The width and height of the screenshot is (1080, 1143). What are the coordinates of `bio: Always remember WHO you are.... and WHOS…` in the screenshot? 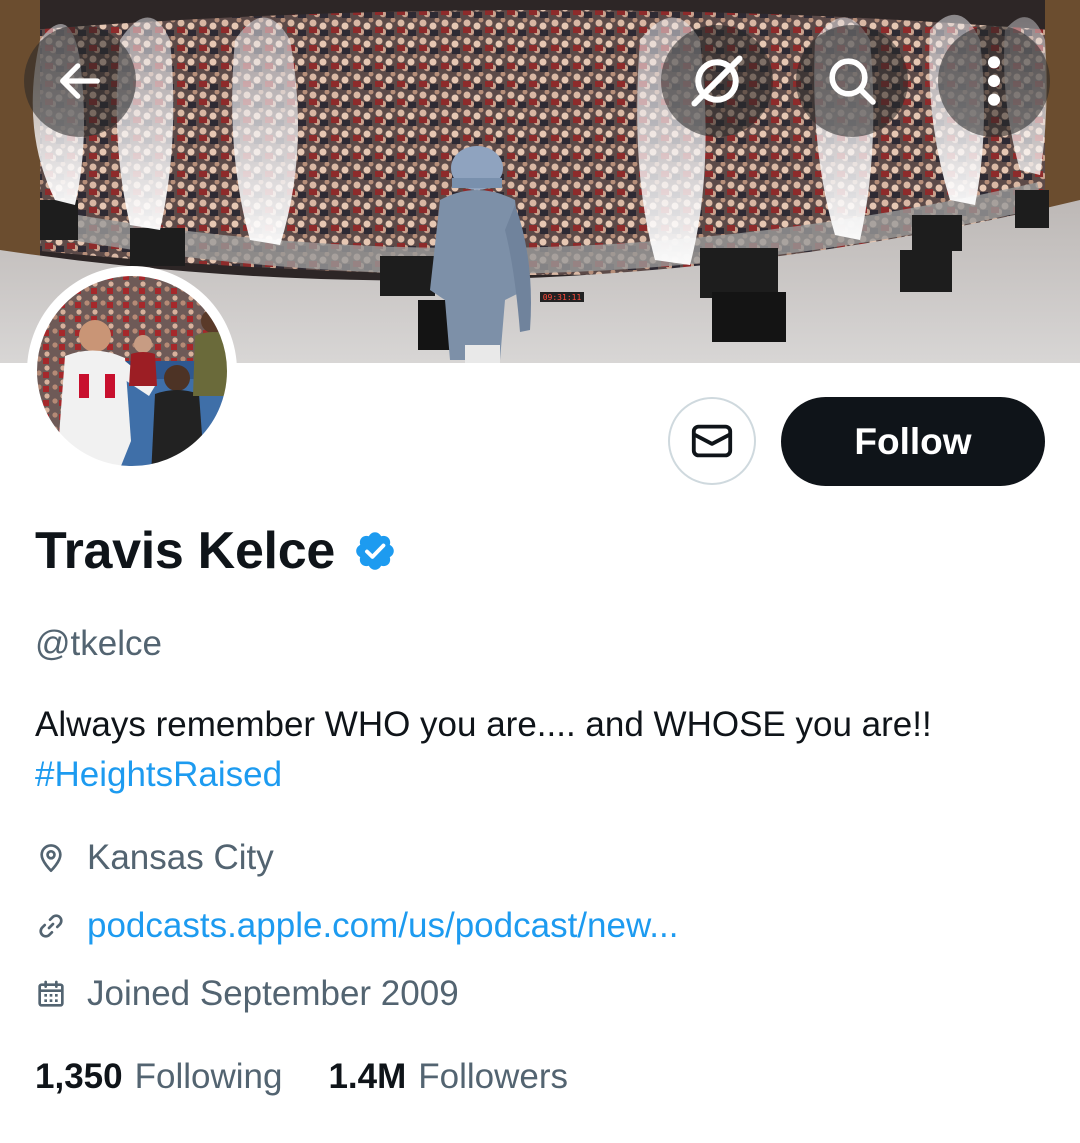 It's located at (540, 750).